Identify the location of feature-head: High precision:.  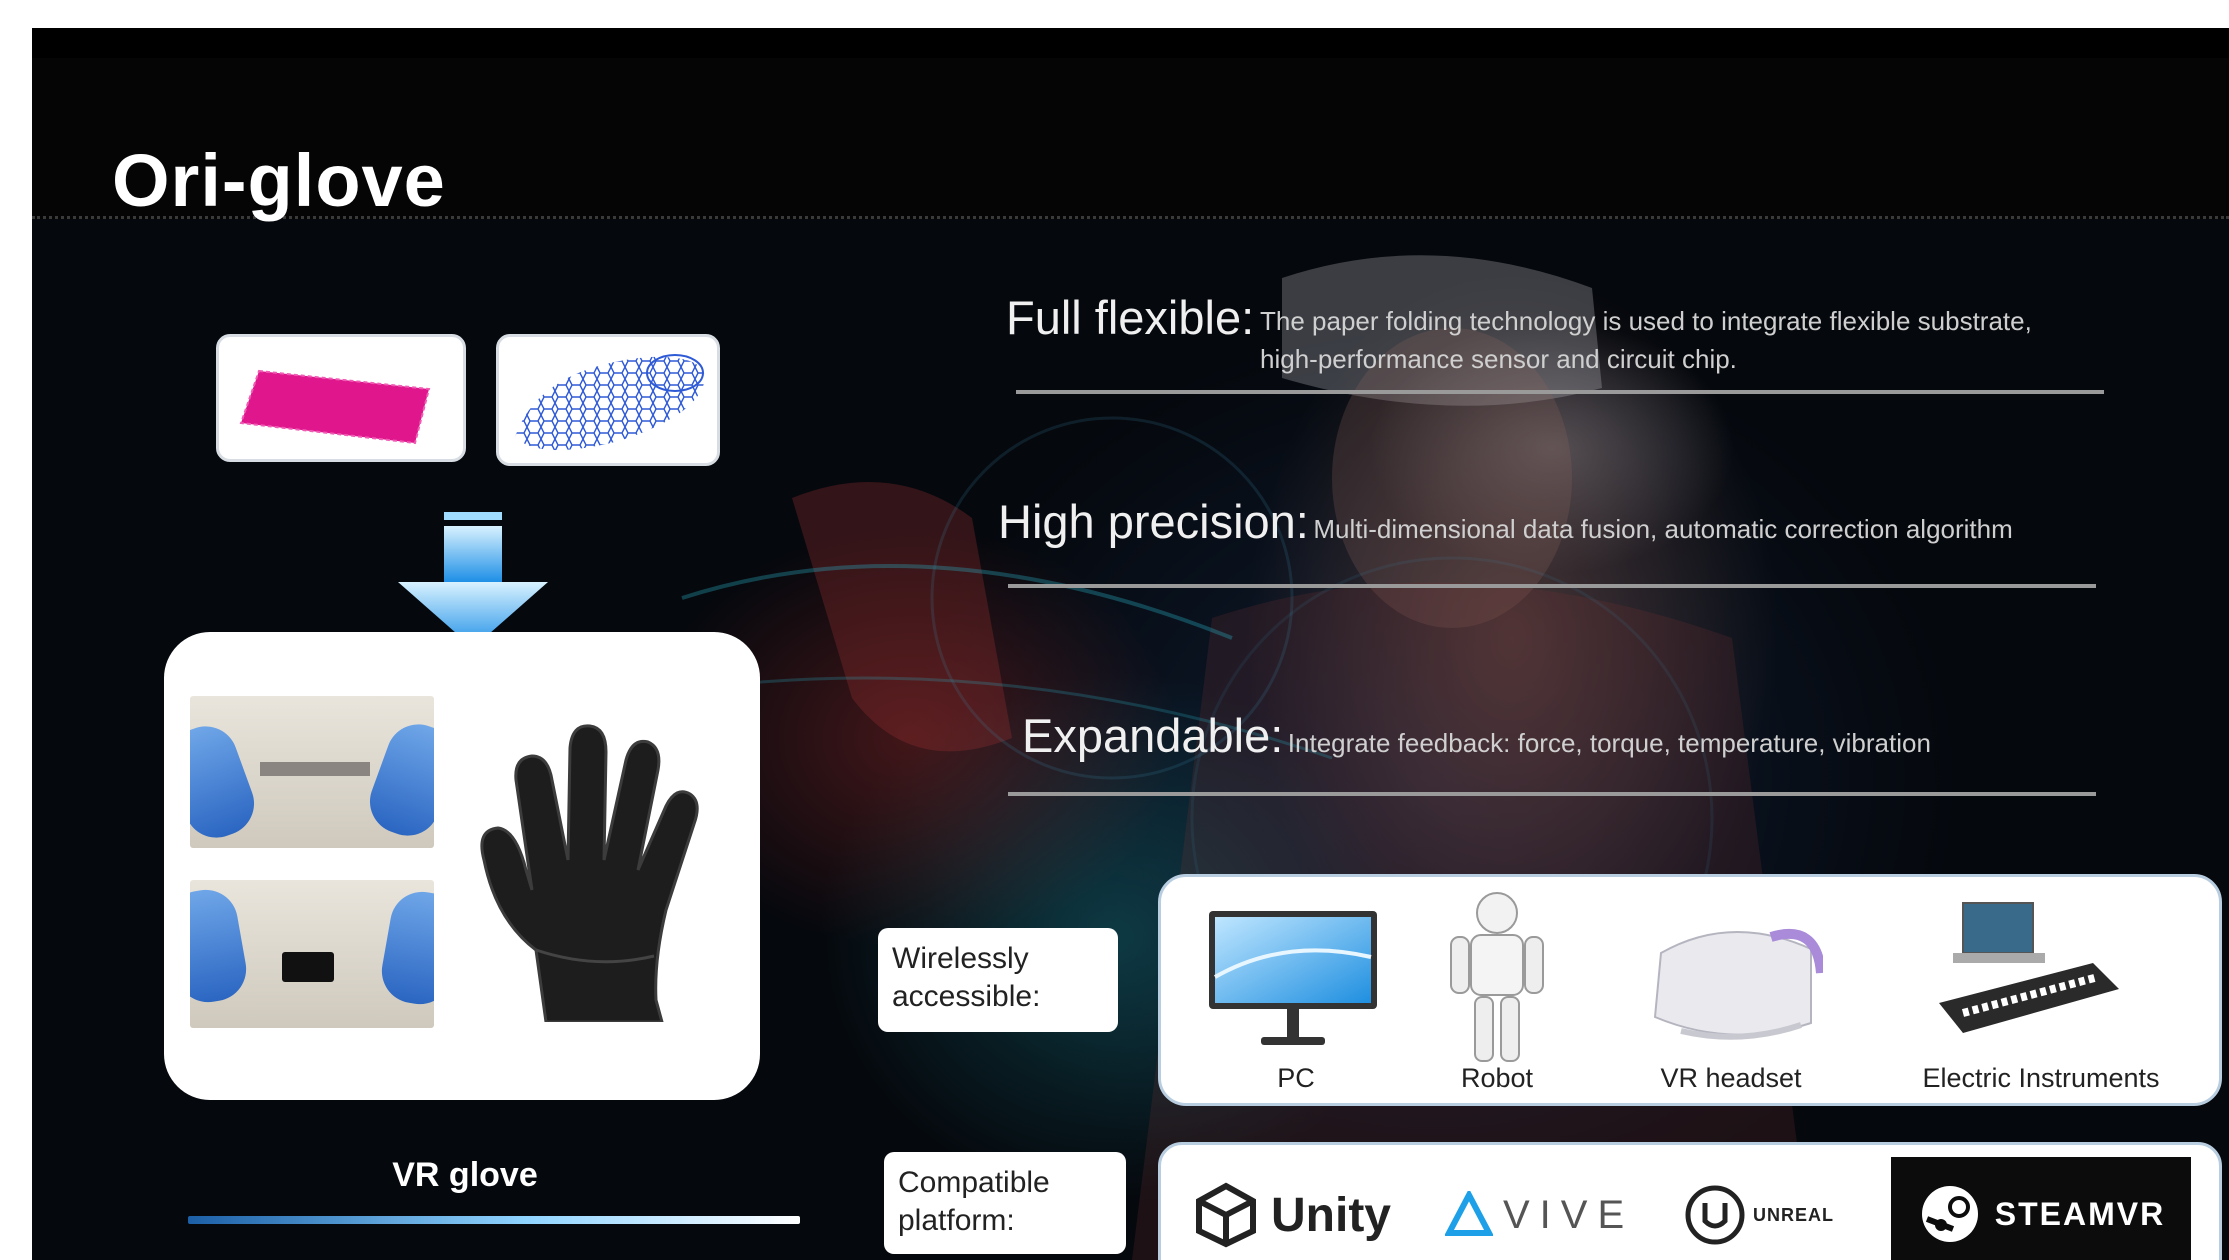
(1153, 521).